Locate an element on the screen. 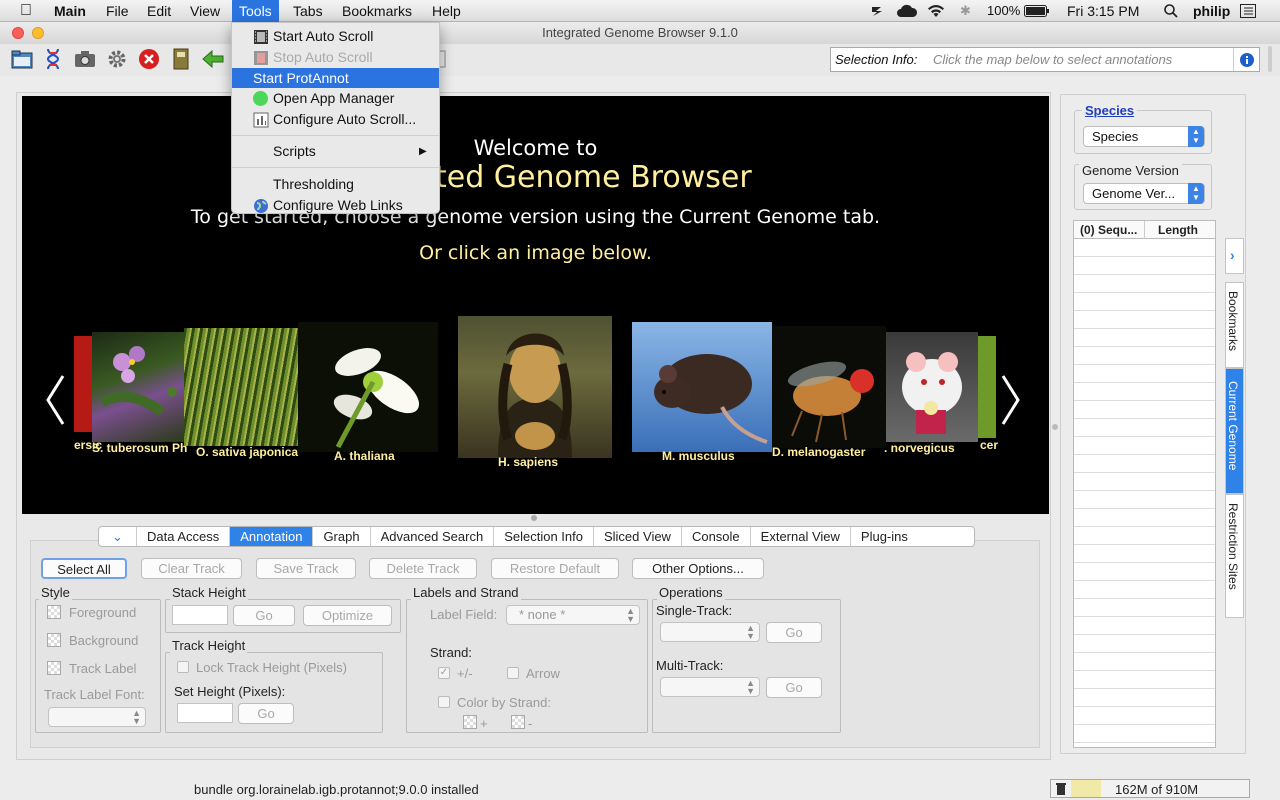 This screenshot has width=1280, height=800. carousel-caption-rat: . norvegicus is located at coordinates (919, 448).